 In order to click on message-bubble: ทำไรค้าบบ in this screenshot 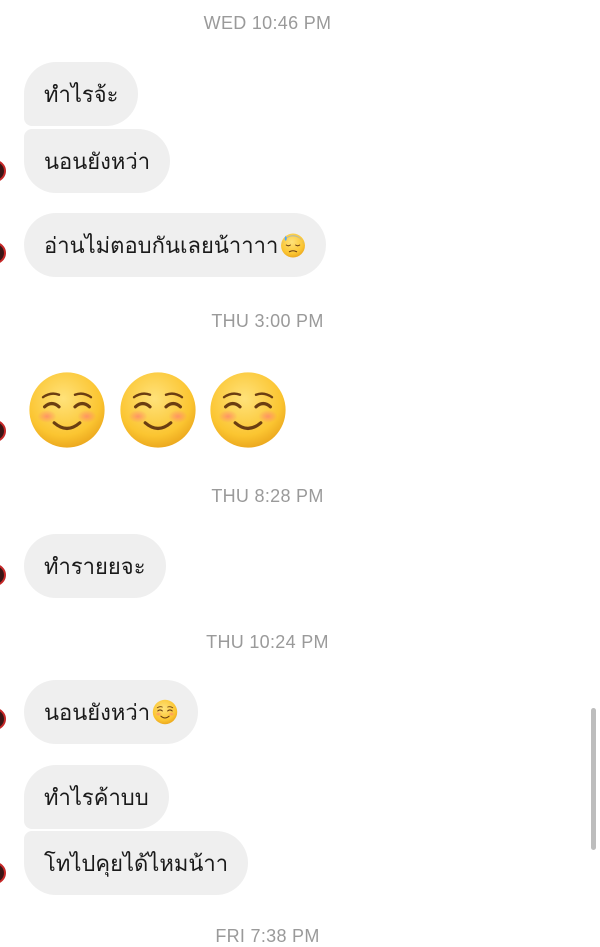, I will do `click(96, 797)`.